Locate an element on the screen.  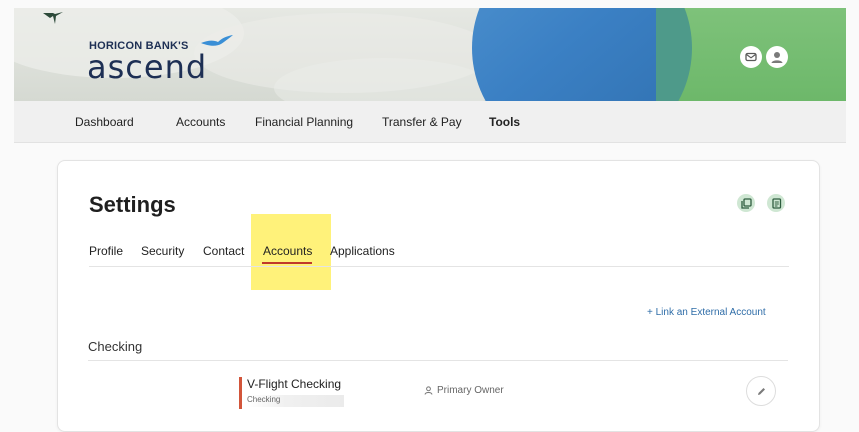
tab-accounts: Accounts is located at coordinates (287, 251).